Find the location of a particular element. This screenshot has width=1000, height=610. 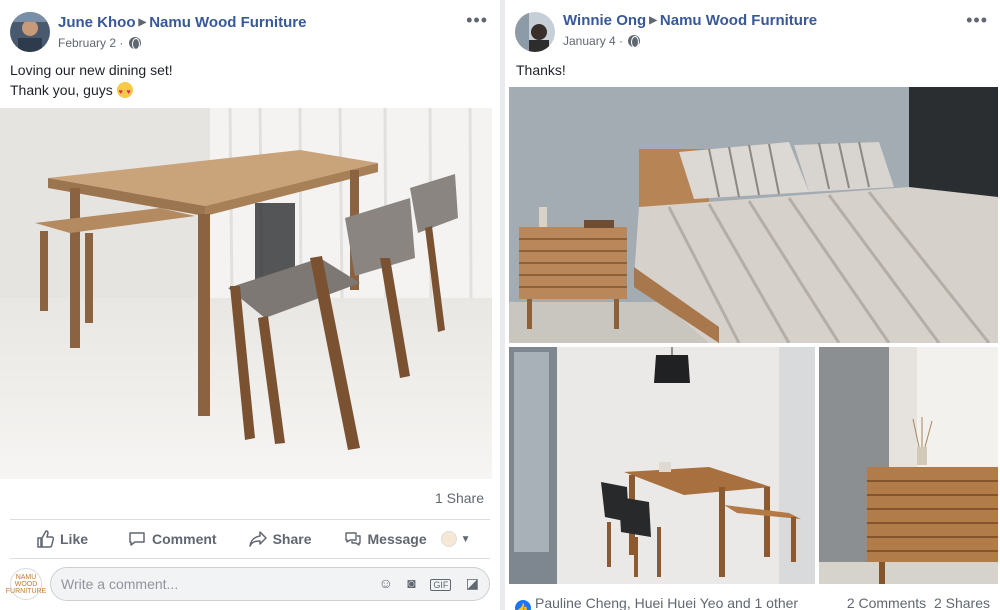

shares-count: 1 Share is located at coordinates (459, 498).